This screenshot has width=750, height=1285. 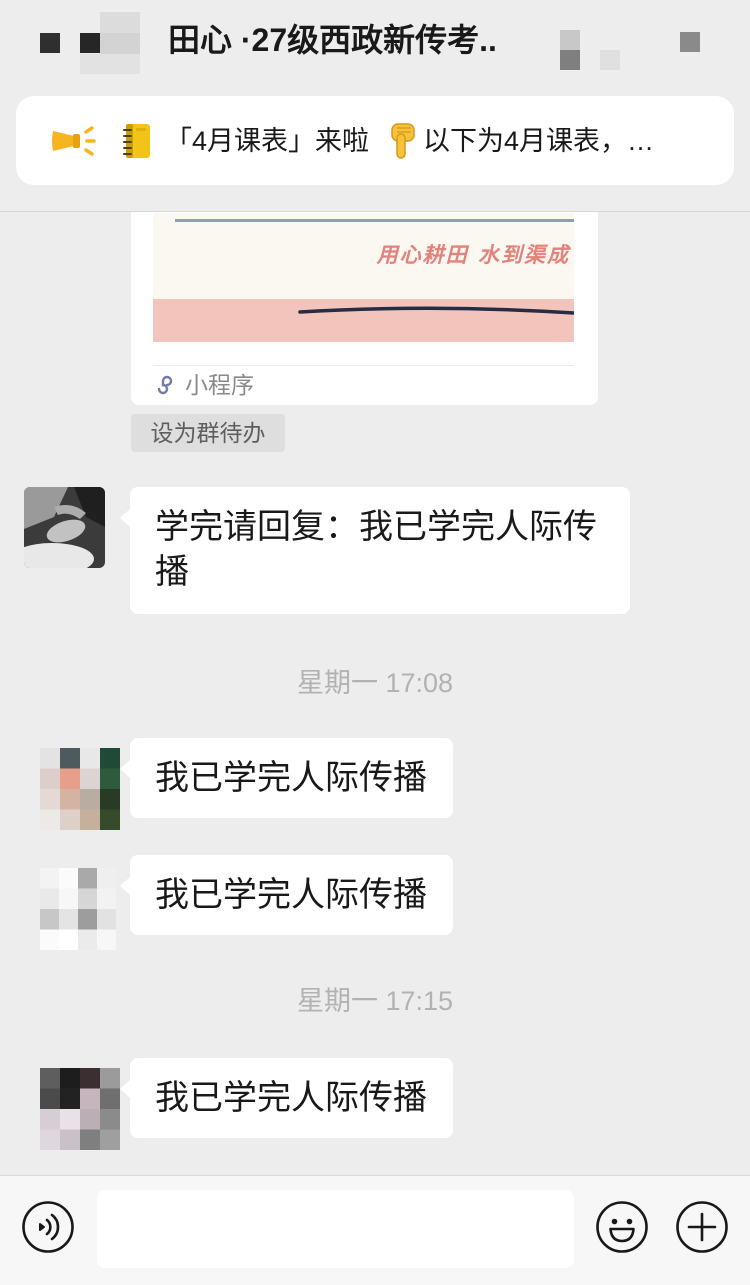 I want to click on set-group-todo-button: 设为群待办, so click(x=208, y=433).